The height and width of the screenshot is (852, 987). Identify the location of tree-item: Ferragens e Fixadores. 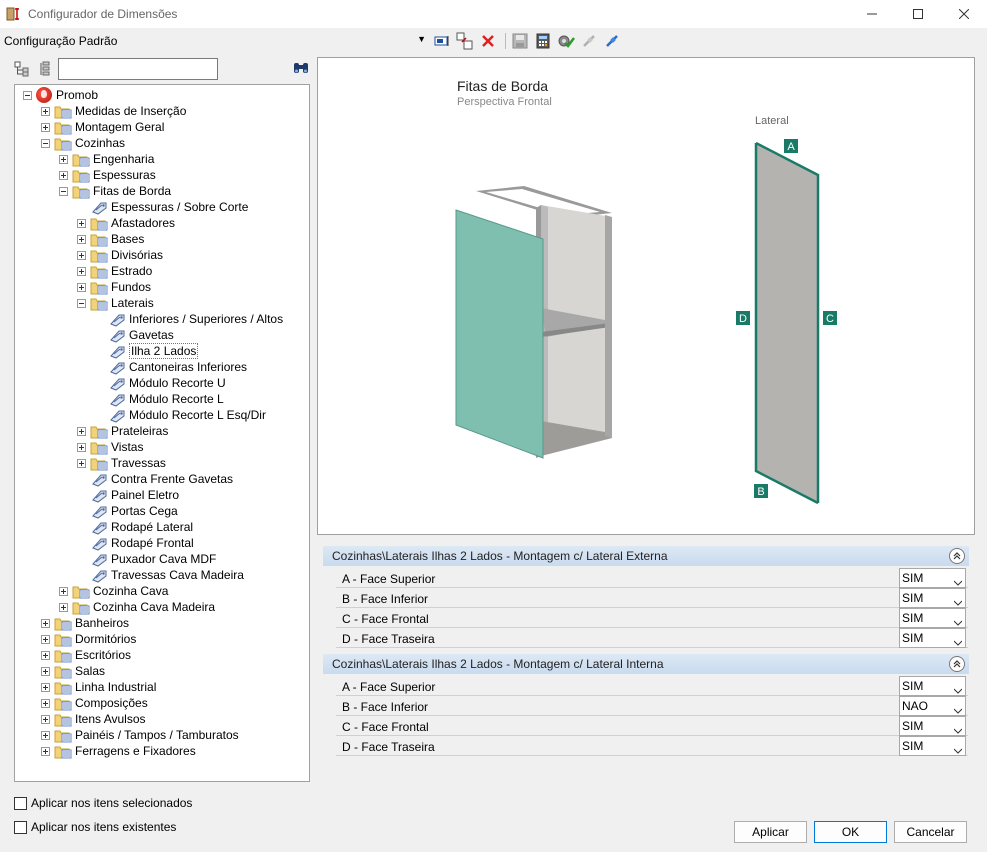
(118, 751).